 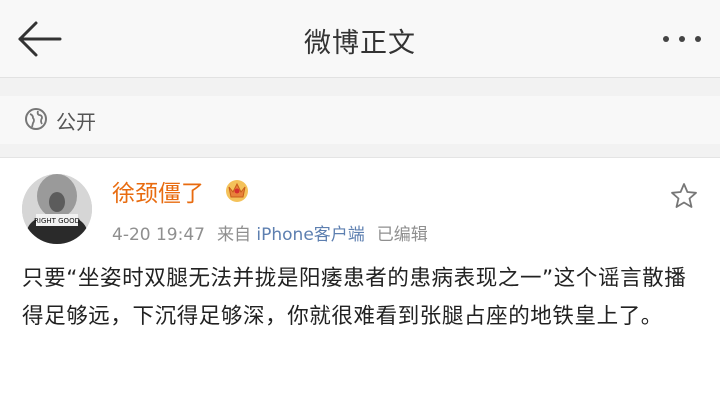 What do you see at coordinates (310, 235) in the screenshot?
I see `source-device-link: iPhone客户端` at bounding box center [310, 235].